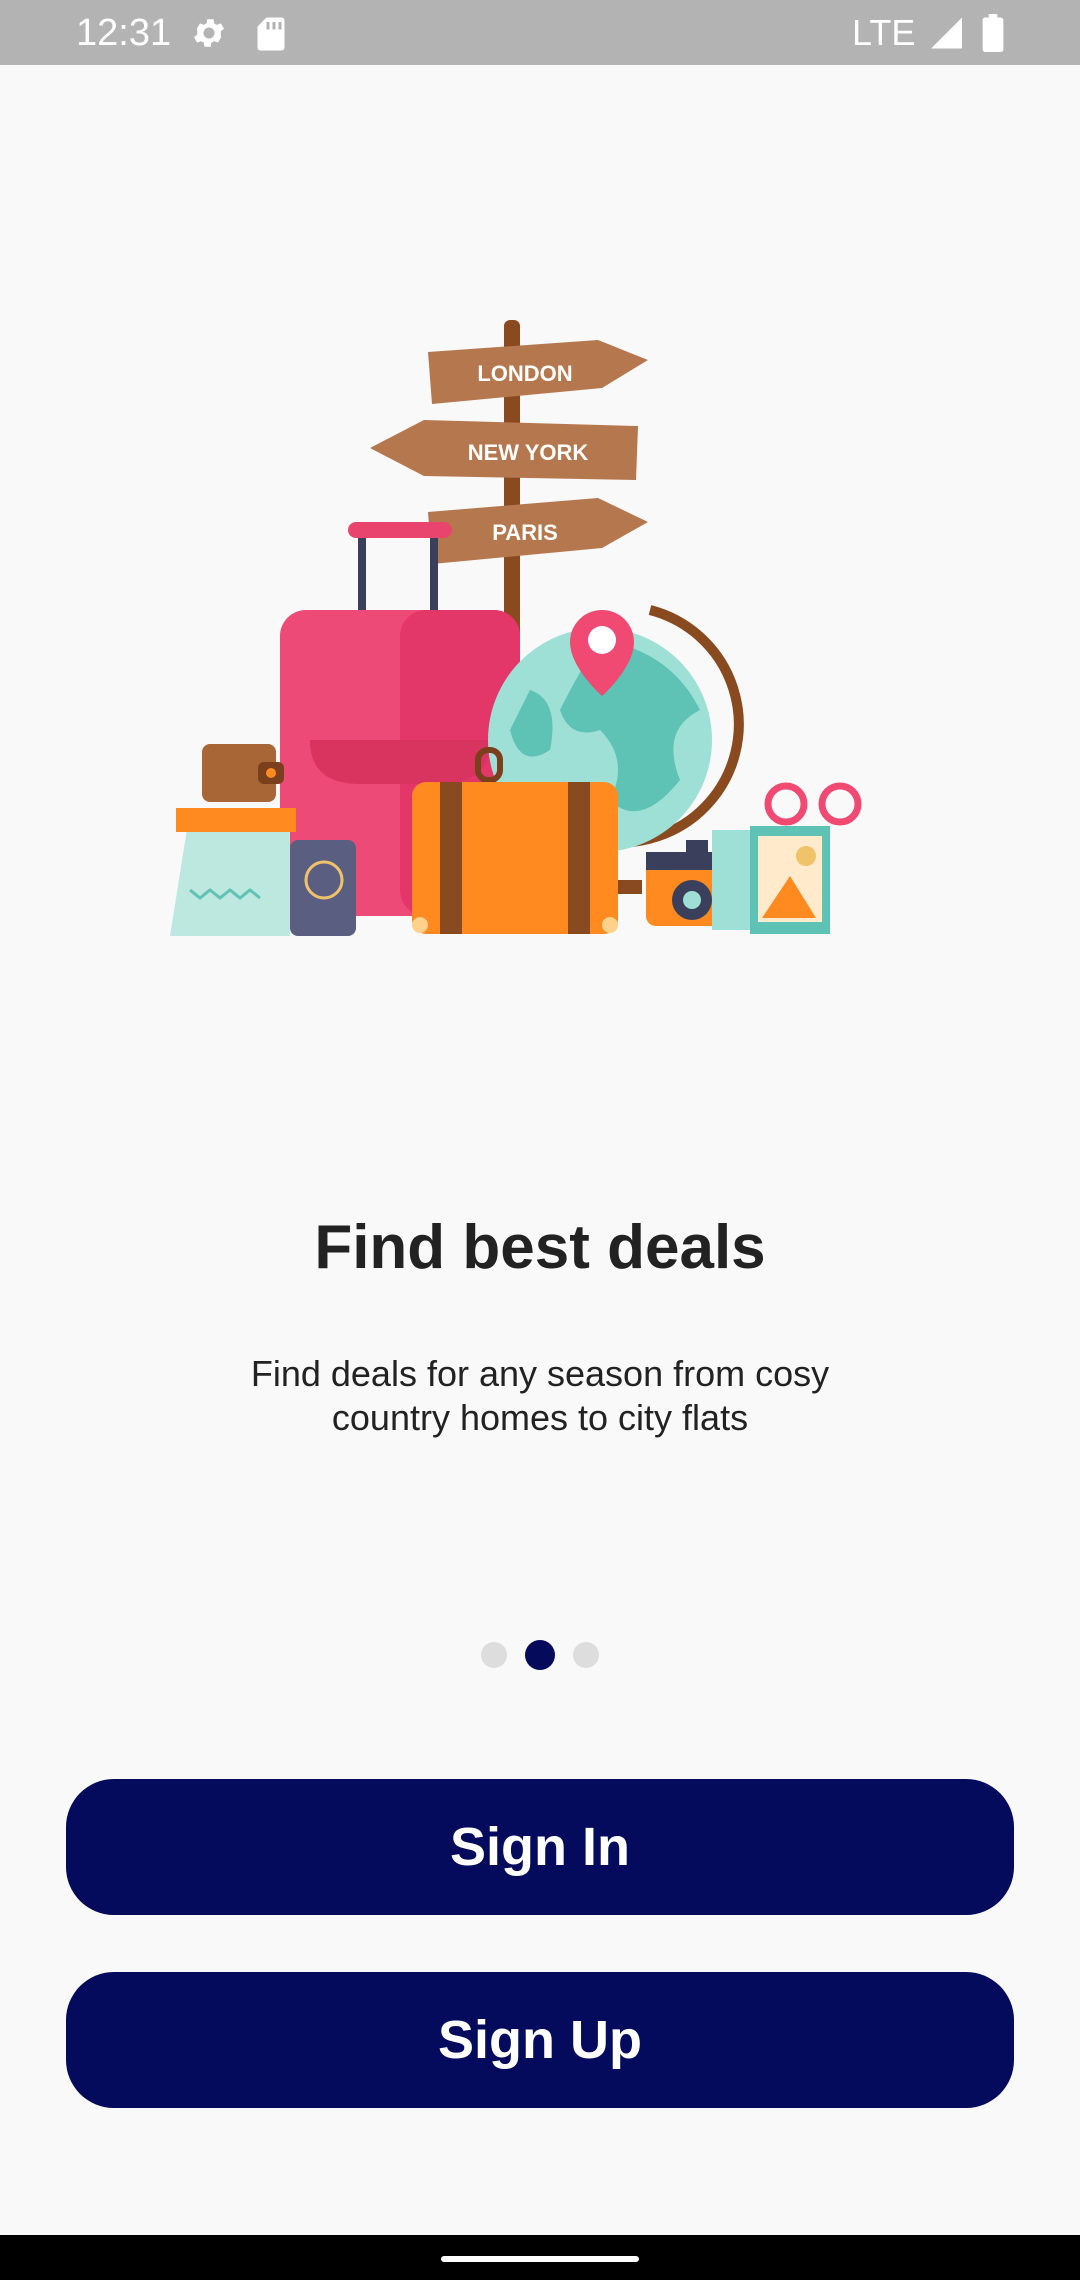 This screenshot has width=1080, height=2280. What do you see at coordinates (528, 452) in the screenshot?
I see `signpost-new-york: NEW YORK` at bounding box center [528, 452].